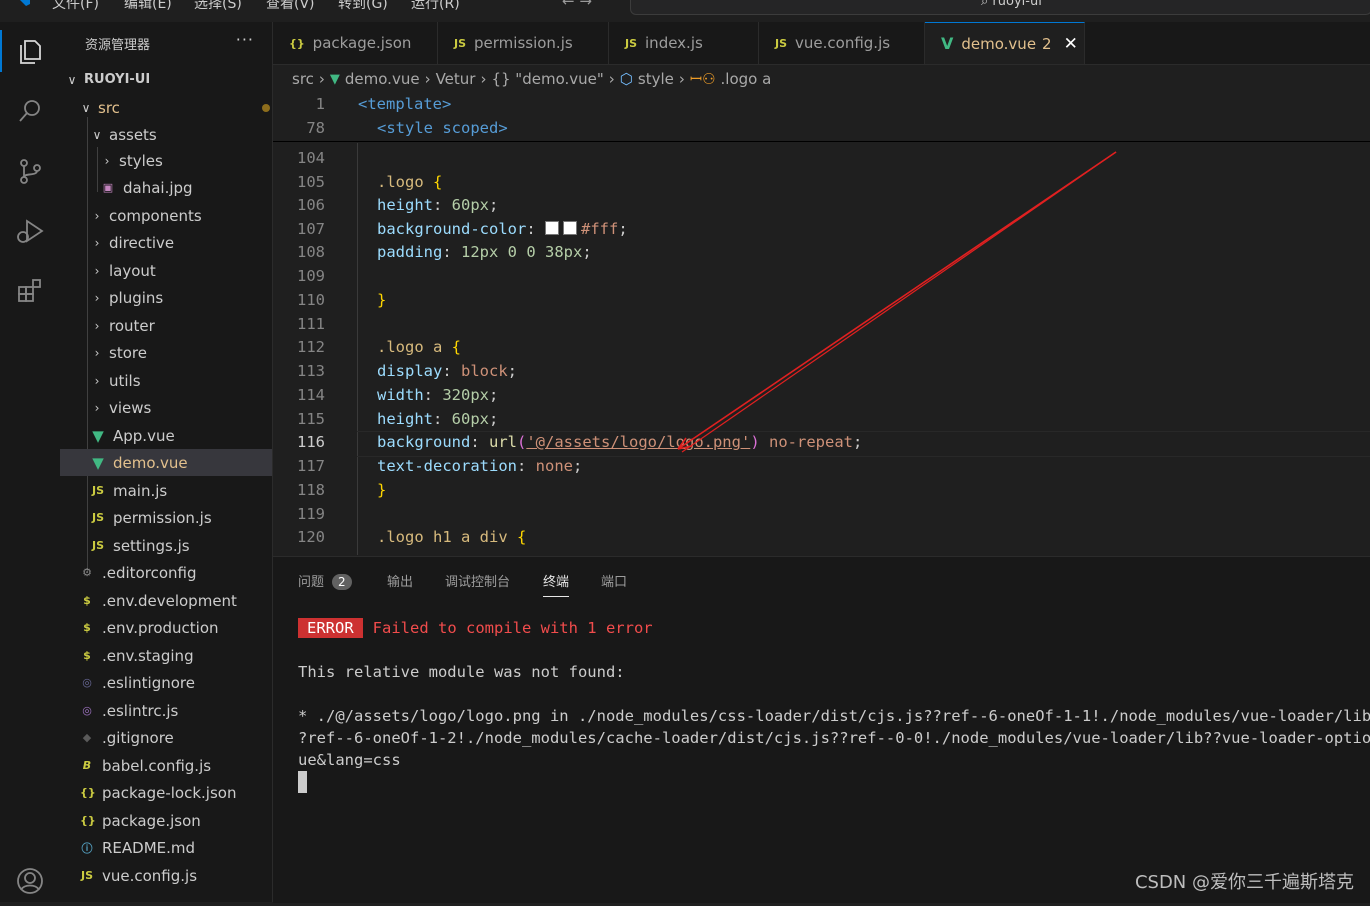 The height and width of the screenshot is (906, 1370). I want to click on panel-tab-output: 输出, so click(400, 580).